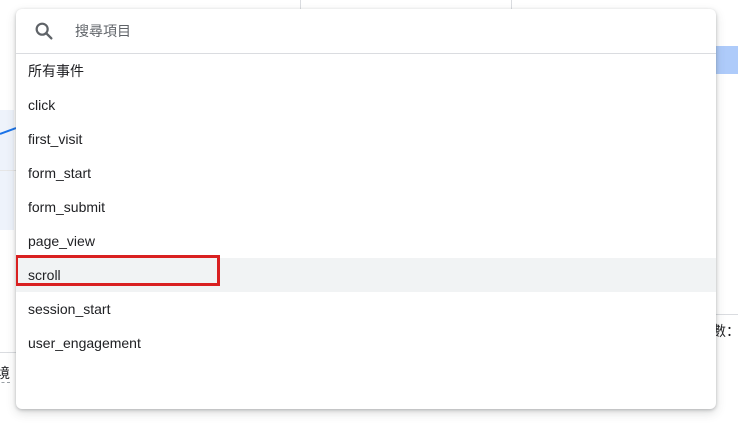 The width and height of the screenshot is (738, 424). I want to click on list-item-click: click, so click(366, 105).